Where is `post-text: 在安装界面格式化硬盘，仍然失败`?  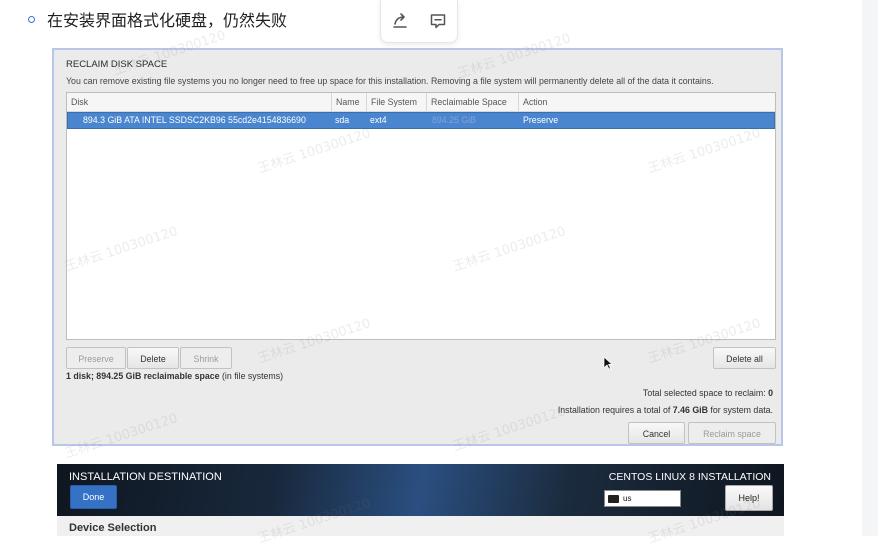
post-text: 在安装界面格式化硬盘，仍然失败 is located at coordinates (167, 20).